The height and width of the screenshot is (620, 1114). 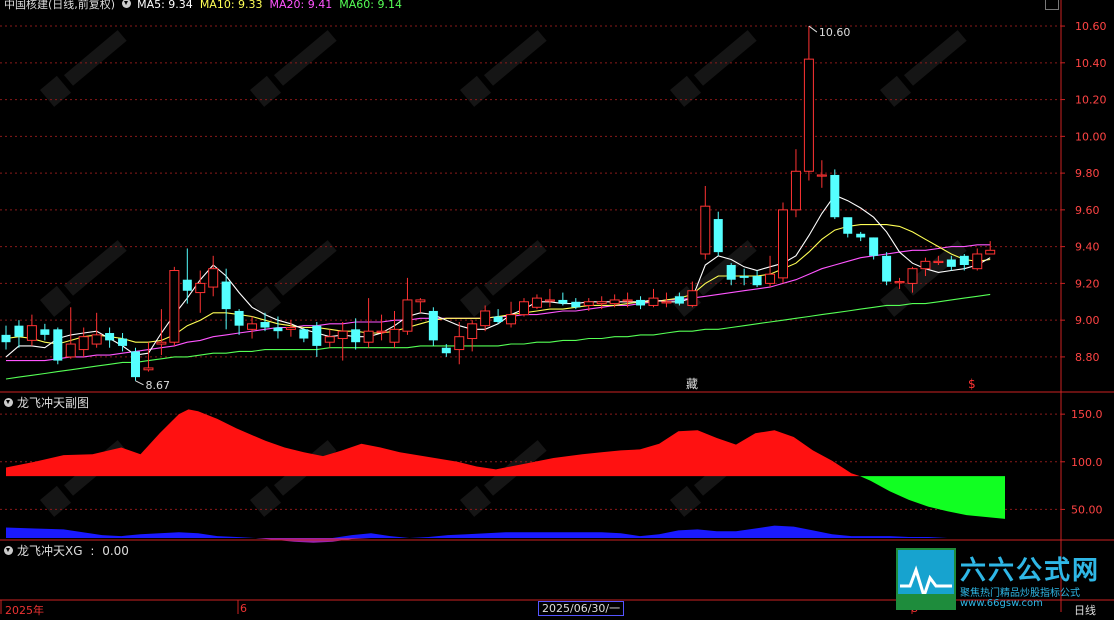 What do you see at coordinates (1087, 247) in the screenshot?
I see `price-tick-label: 9.40` at bounding box center [1087, 247].